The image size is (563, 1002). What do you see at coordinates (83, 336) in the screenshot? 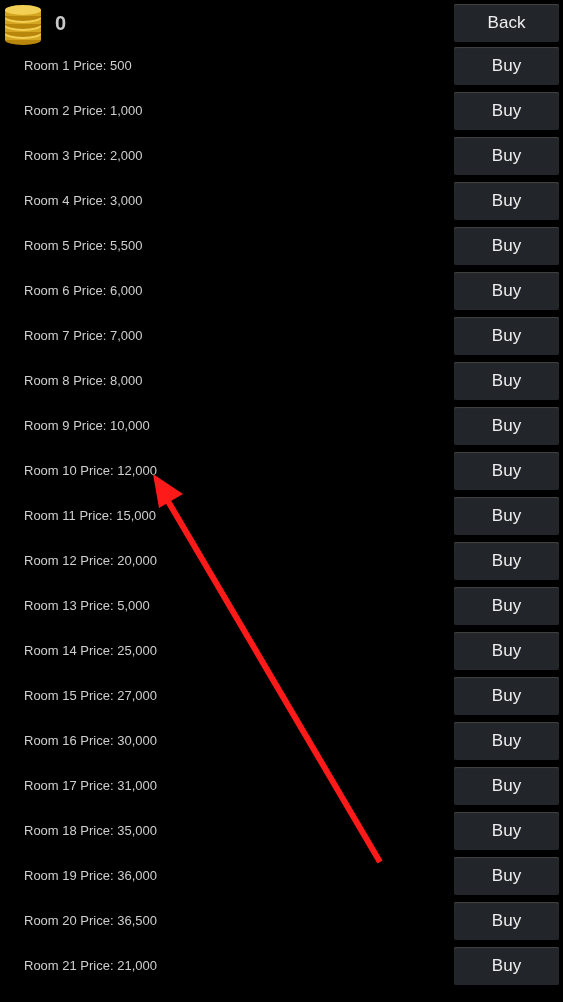
I see `room-price-label: Room 7 Price: 7,000` at bounding box center [83, 336].